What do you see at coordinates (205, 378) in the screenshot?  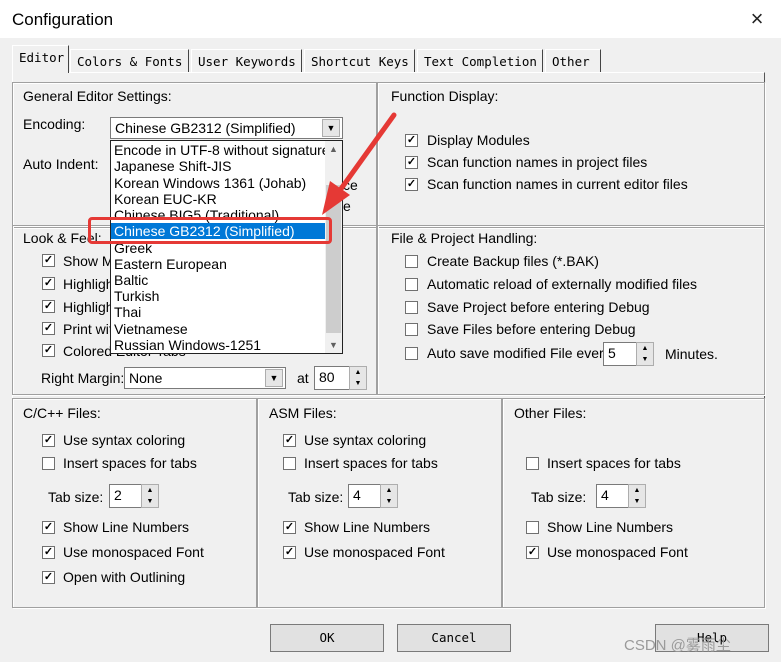 I see `right-margin-combobox: None` at bounding box center [205, 378].